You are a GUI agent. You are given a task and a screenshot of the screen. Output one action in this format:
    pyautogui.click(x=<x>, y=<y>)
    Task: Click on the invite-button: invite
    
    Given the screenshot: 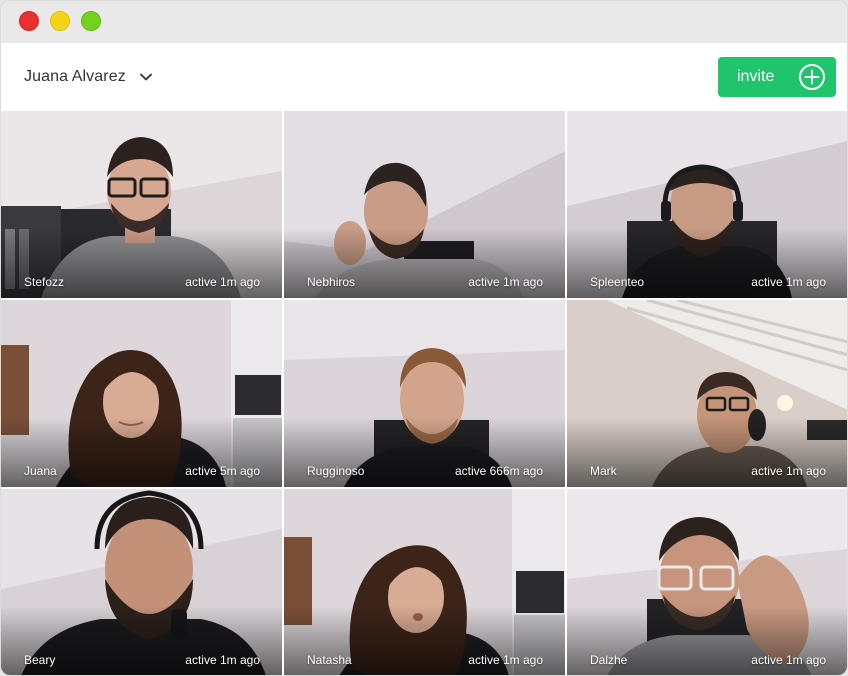 What is the action you would take?
    pyautogui.click(x=777, y=77)
    